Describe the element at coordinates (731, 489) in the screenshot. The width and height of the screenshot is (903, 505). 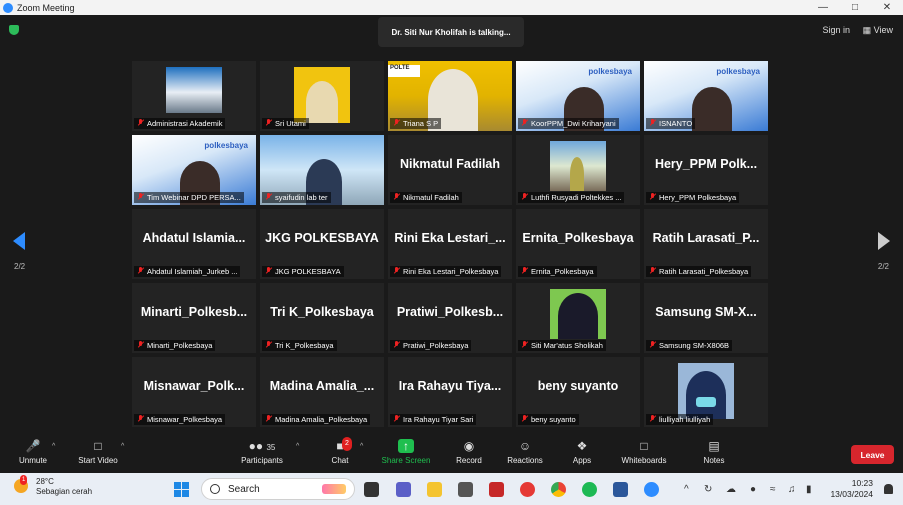
I see `cloud-icon: ☁` at that location.